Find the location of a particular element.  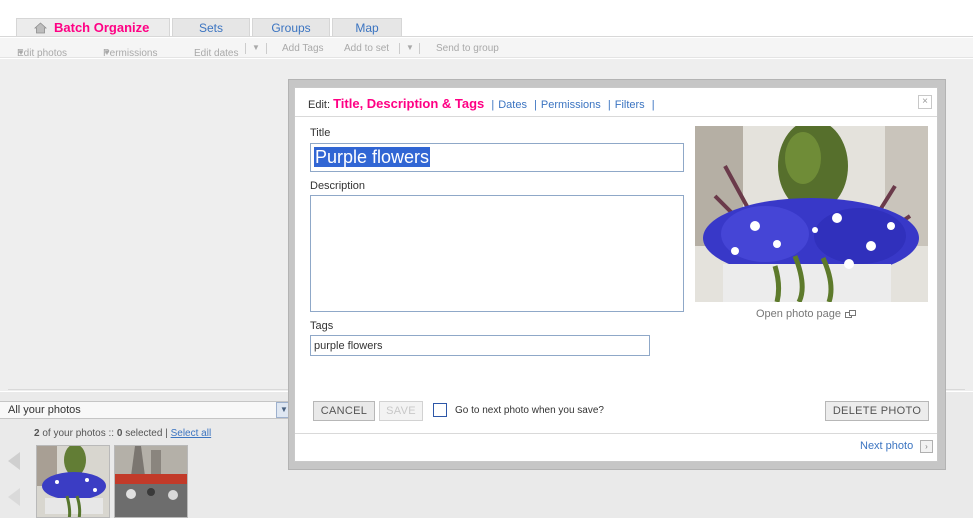

tab-label: Sets is located at coordinates (210, 28).